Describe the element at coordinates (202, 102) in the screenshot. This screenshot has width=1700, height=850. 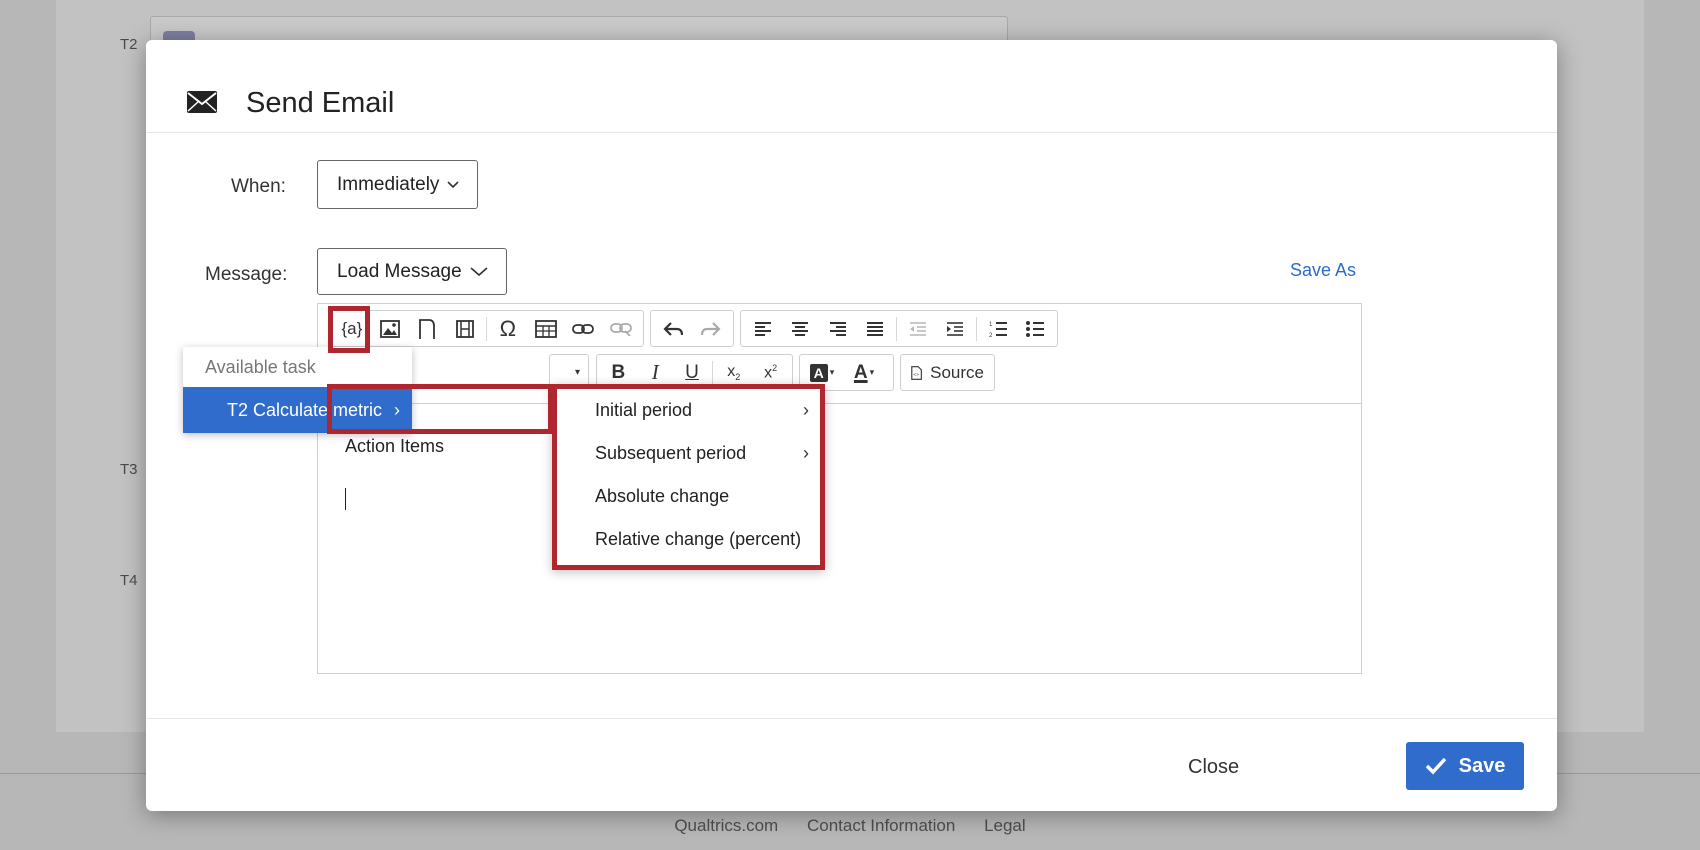
I see `envelope-icon` at that location.